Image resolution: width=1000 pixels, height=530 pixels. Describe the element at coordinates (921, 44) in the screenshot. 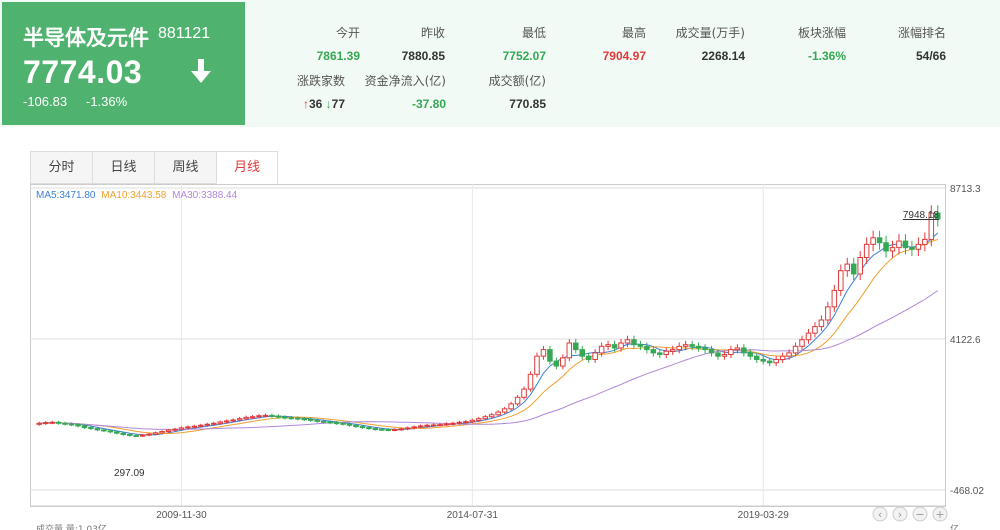

I see `stat-rank: 涨幅排名 54/66` at that location.